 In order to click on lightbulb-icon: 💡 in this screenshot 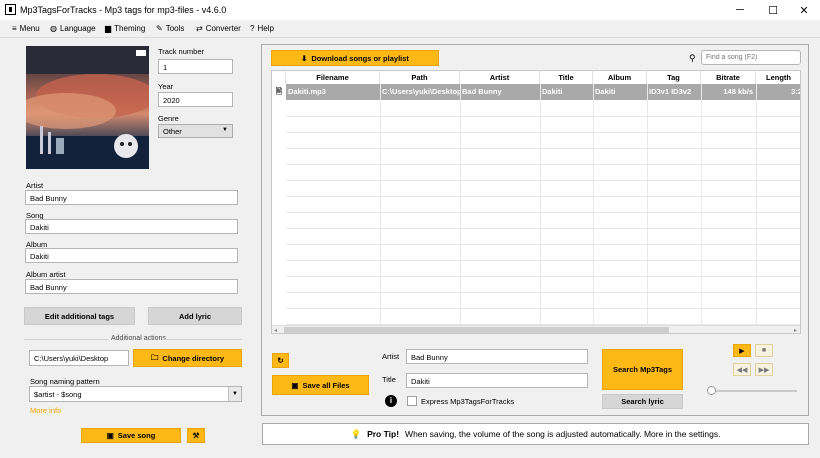, I will do `click(356, 433)`.